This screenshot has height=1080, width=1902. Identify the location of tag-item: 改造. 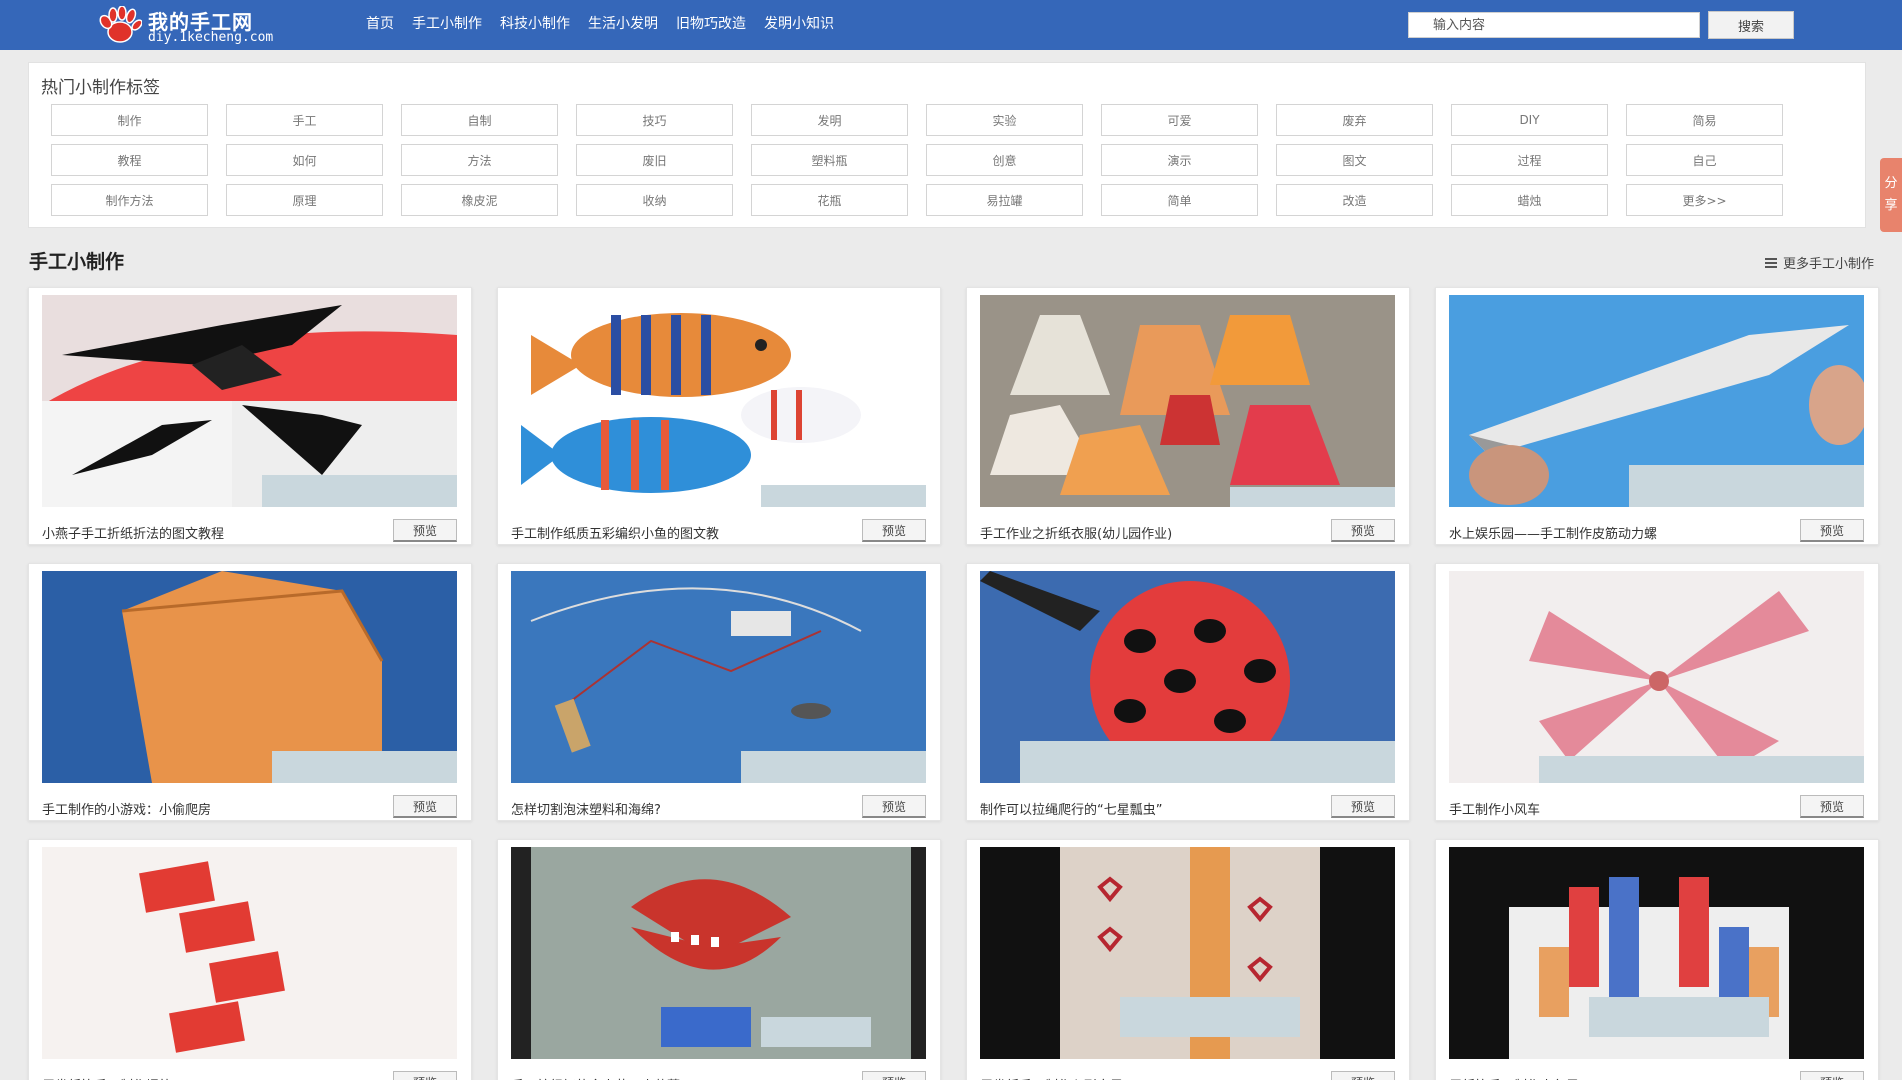
(1354, 200).